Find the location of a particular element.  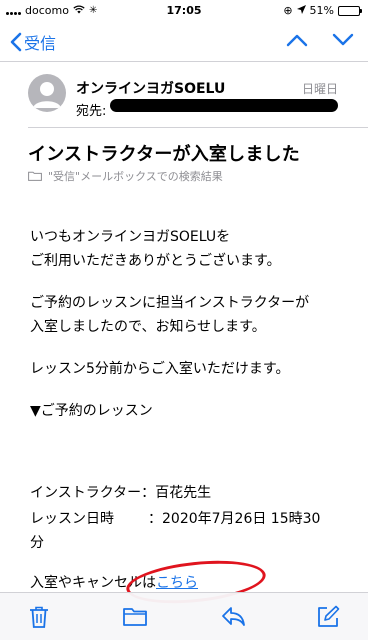

message-subject: インストラクターが入室しました is located at coordinates (164, 154).